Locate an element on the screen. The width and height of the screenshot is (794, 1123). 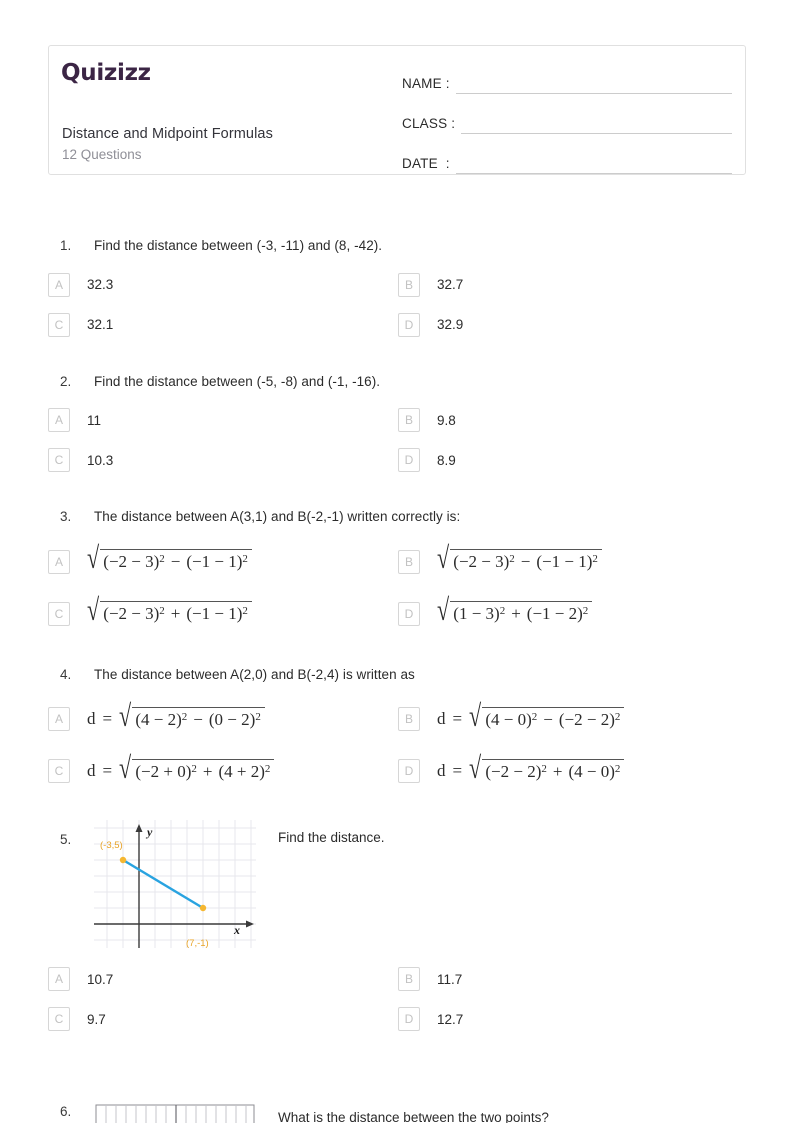
option-b: B √ (−2 − 3) 2 − (−1 − 1) 2 is located at coordinates (573, 560).